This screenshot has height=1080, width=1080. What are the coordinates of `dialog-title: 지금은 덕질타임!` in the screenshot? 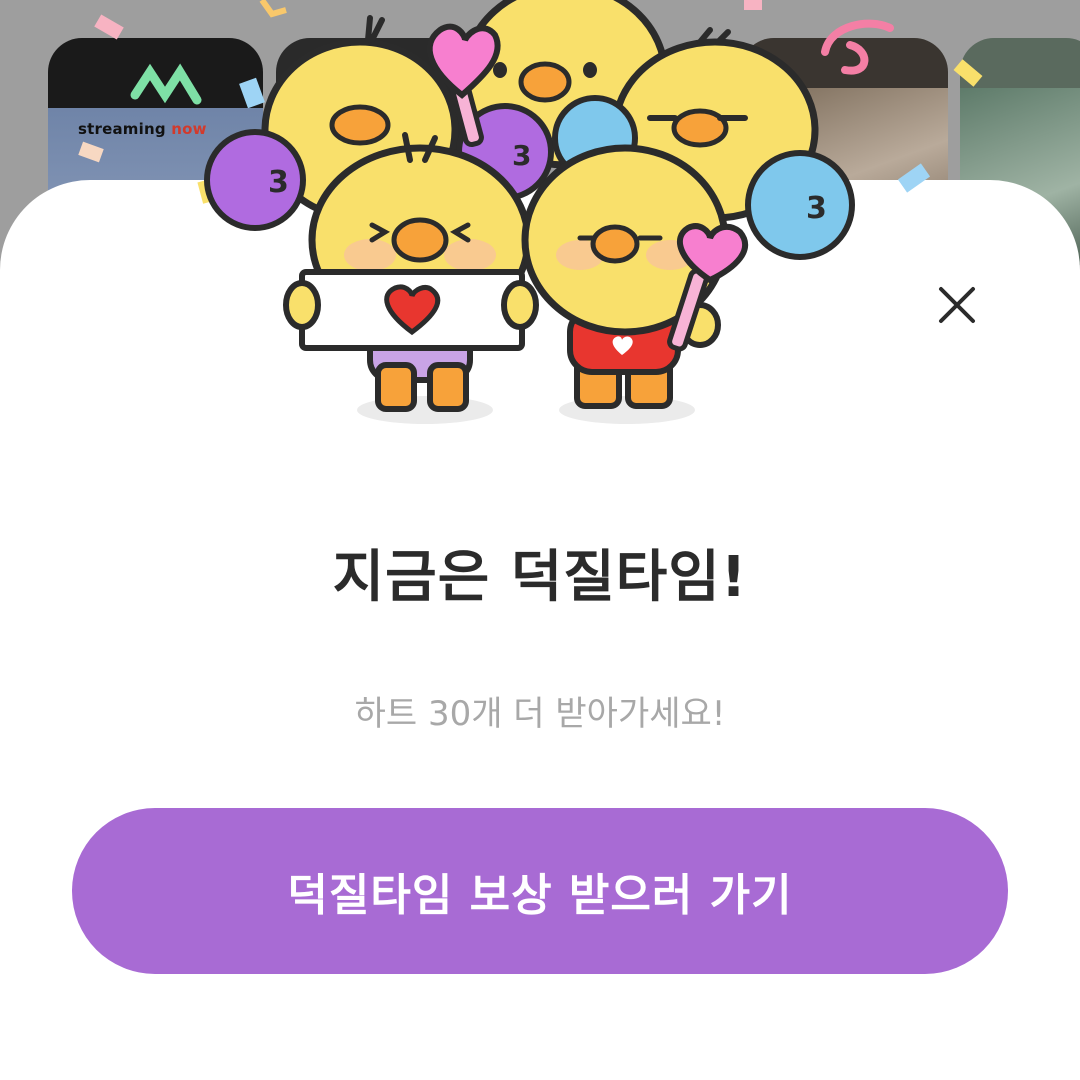 It's located at (540, 577).